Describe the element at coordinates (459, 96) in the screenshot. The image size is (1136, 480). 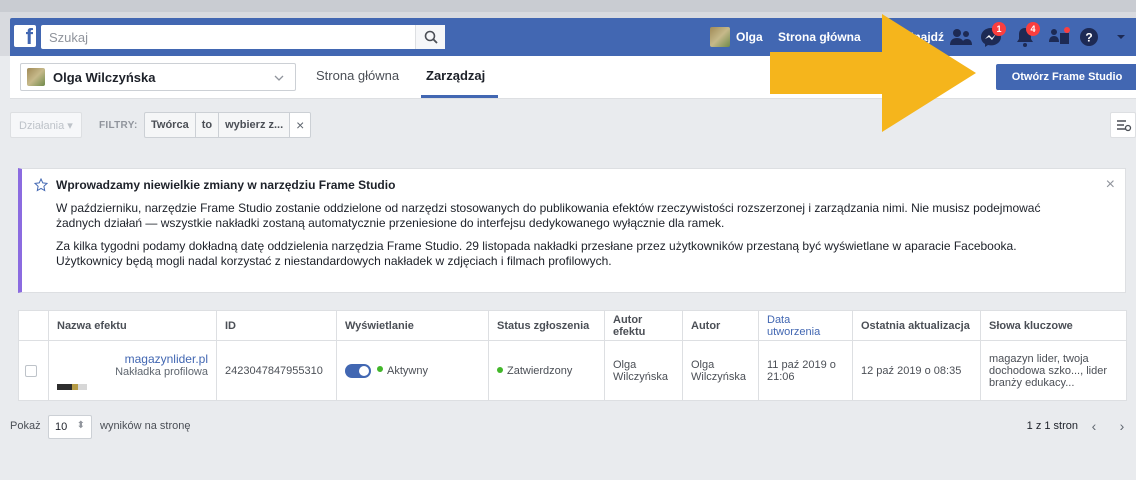
I see `active-tab-indicator` at that location.